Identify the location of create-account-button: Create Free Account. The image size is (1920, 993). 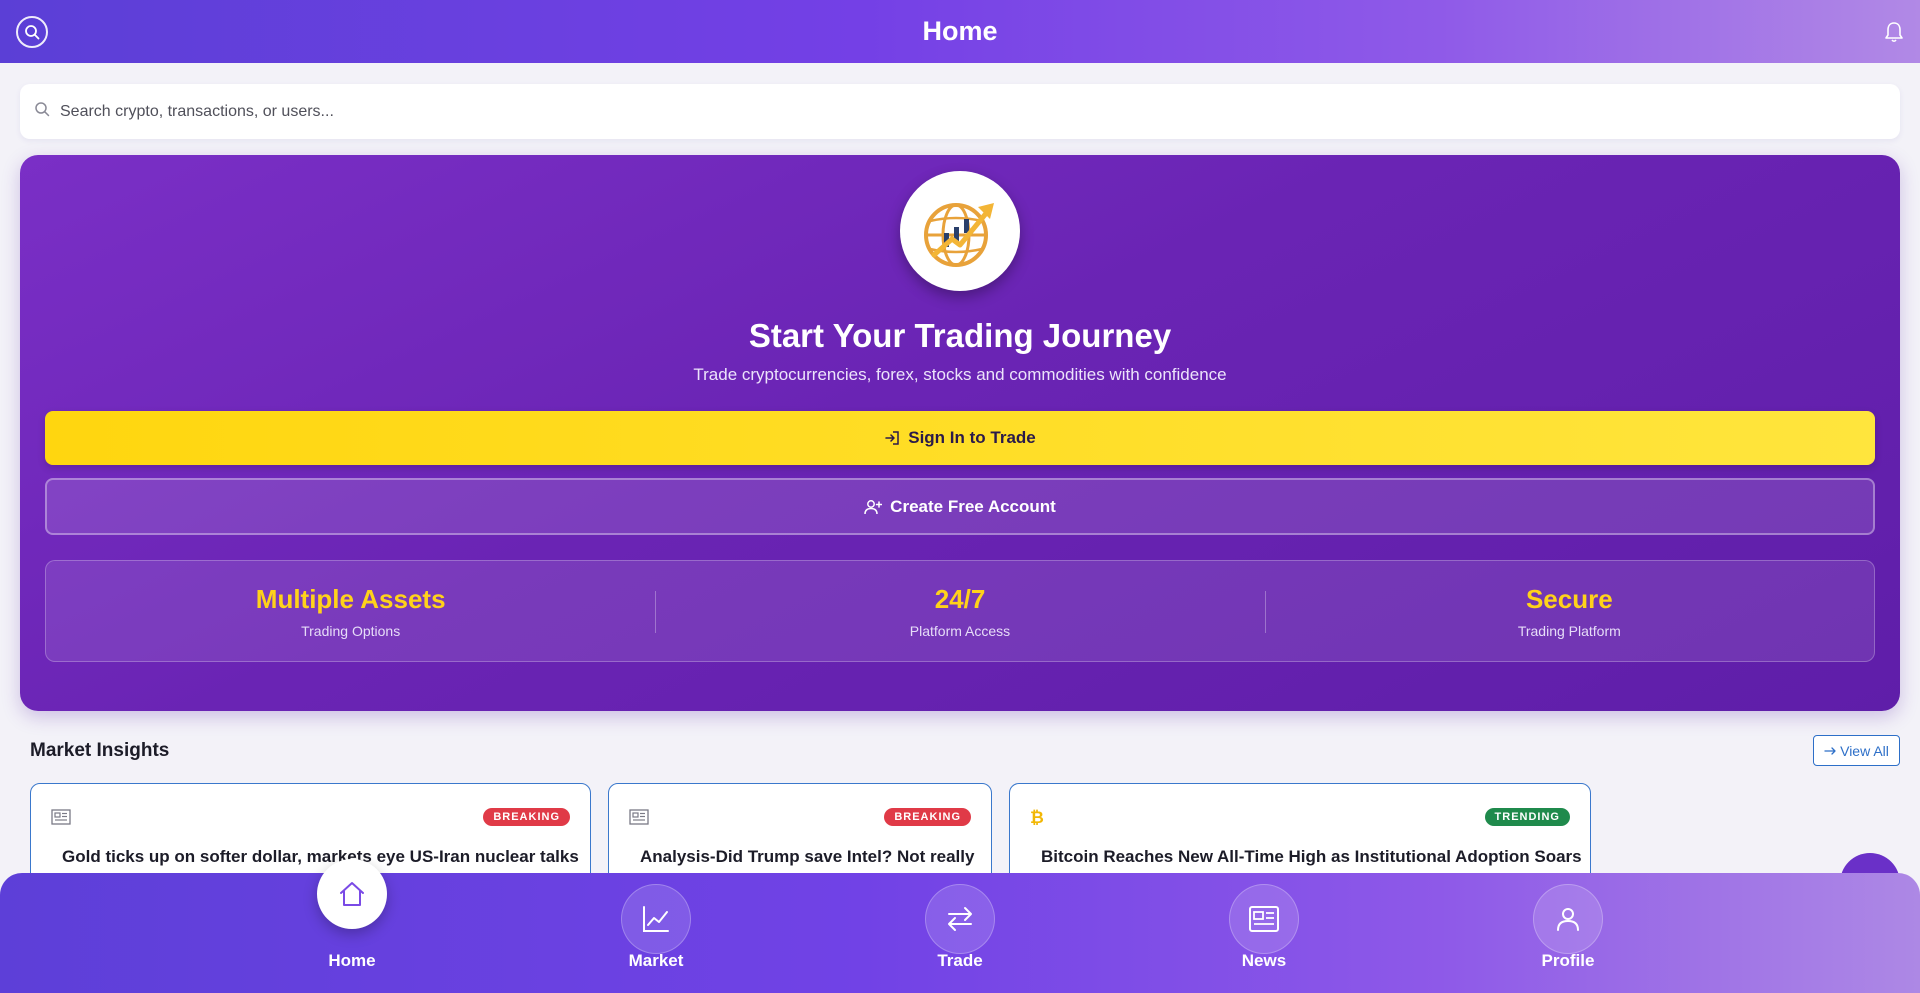
(960, 506).